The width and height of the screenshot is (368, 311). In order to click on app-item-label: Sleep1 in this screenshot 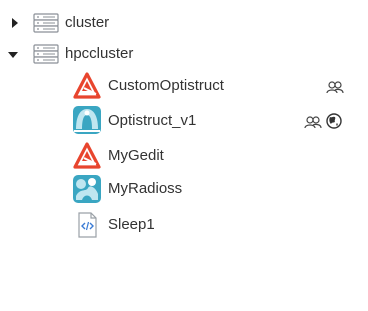, I will do `click(131, 224)`.